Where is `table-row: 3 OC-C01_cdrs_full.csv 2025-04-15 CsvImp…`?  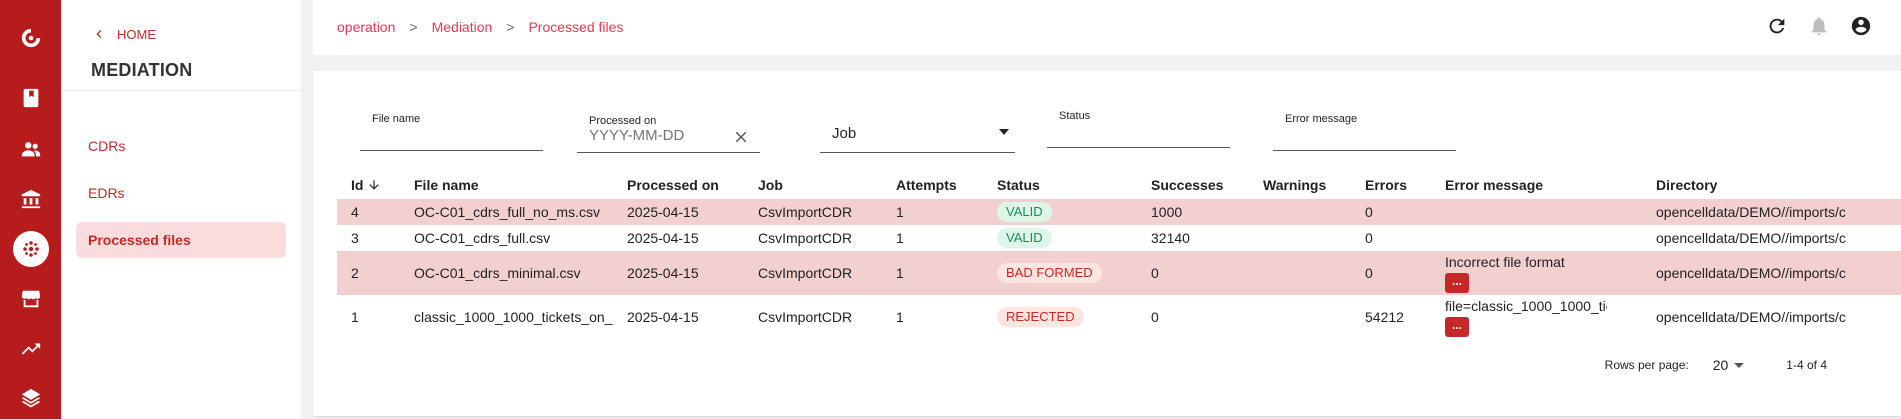
table-row: 3 OC-C01_cdrs_full.csv 2025-04-15 CsvImp… is located at coordinates (1119, 238).